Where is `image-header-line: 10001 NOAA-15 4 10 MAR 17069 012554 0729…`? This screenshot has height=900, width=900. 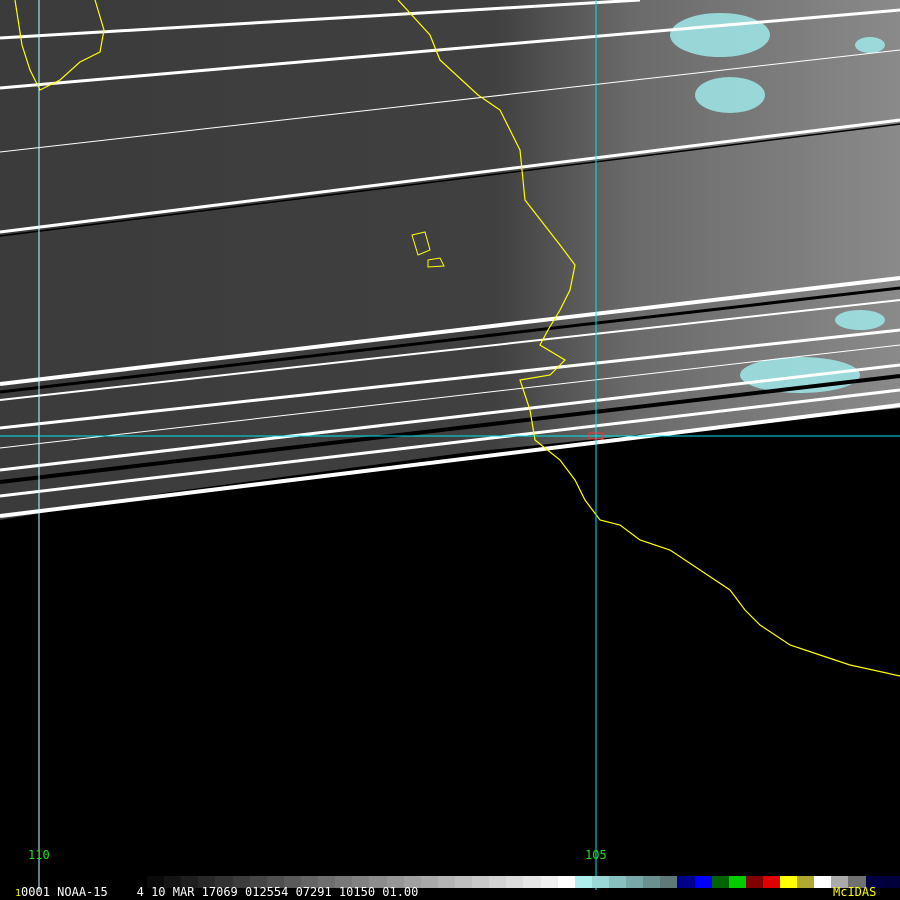
image-header-line: 10001 NOAA-15 4 10 MAR 17069 012554 0729… is located at coordinates (216, 892).